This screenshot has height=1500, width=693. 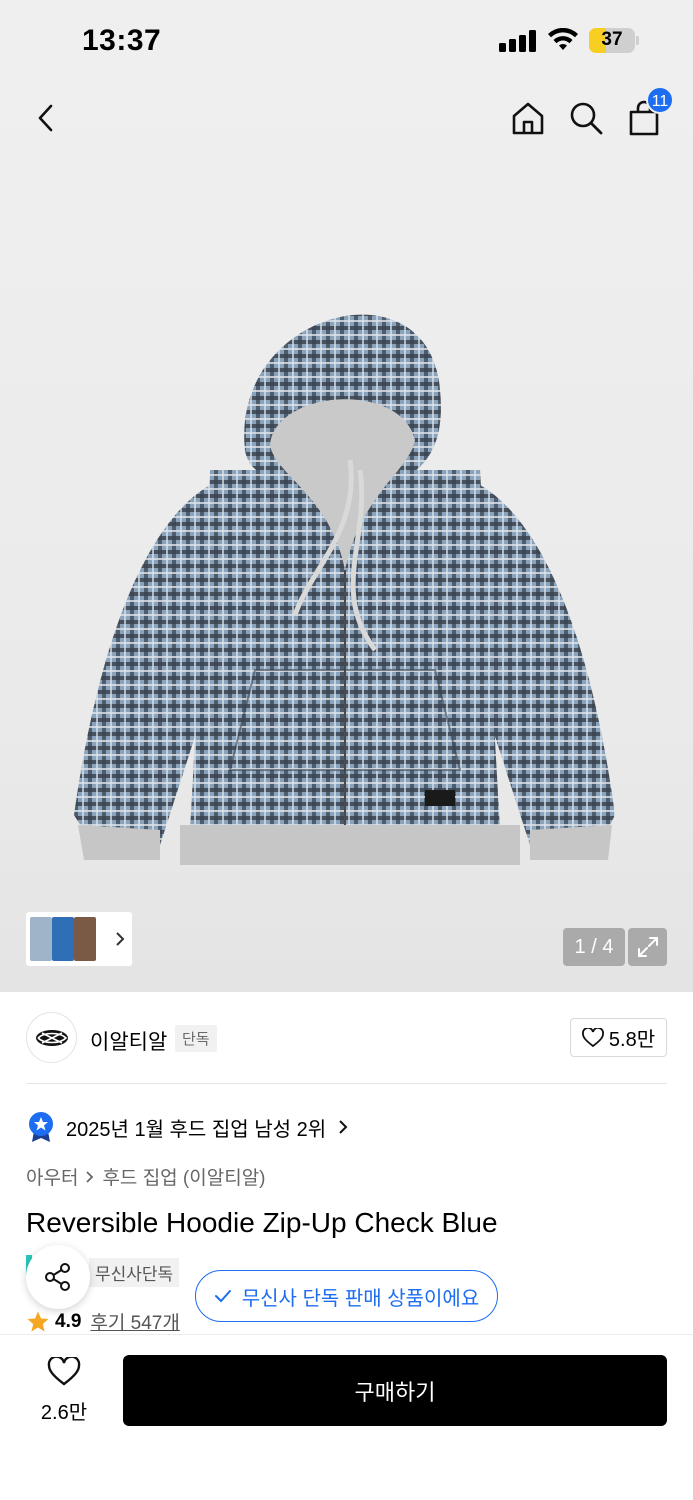 I want to click on exclusive-notice-pill: 무신사 단독 판매 상품이에요, so click(x=346, y=1296).